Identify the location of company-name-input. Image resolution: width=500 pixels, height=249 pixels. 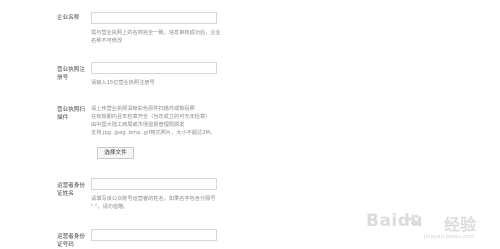
(154, 18).